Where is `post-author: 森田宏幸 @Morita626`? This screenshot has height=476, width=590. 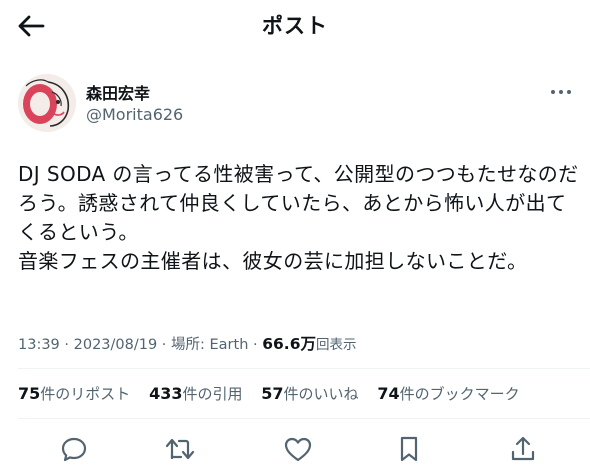
post-author: 森田宏幸 @Morita626 is located at coordinates (298, 104).